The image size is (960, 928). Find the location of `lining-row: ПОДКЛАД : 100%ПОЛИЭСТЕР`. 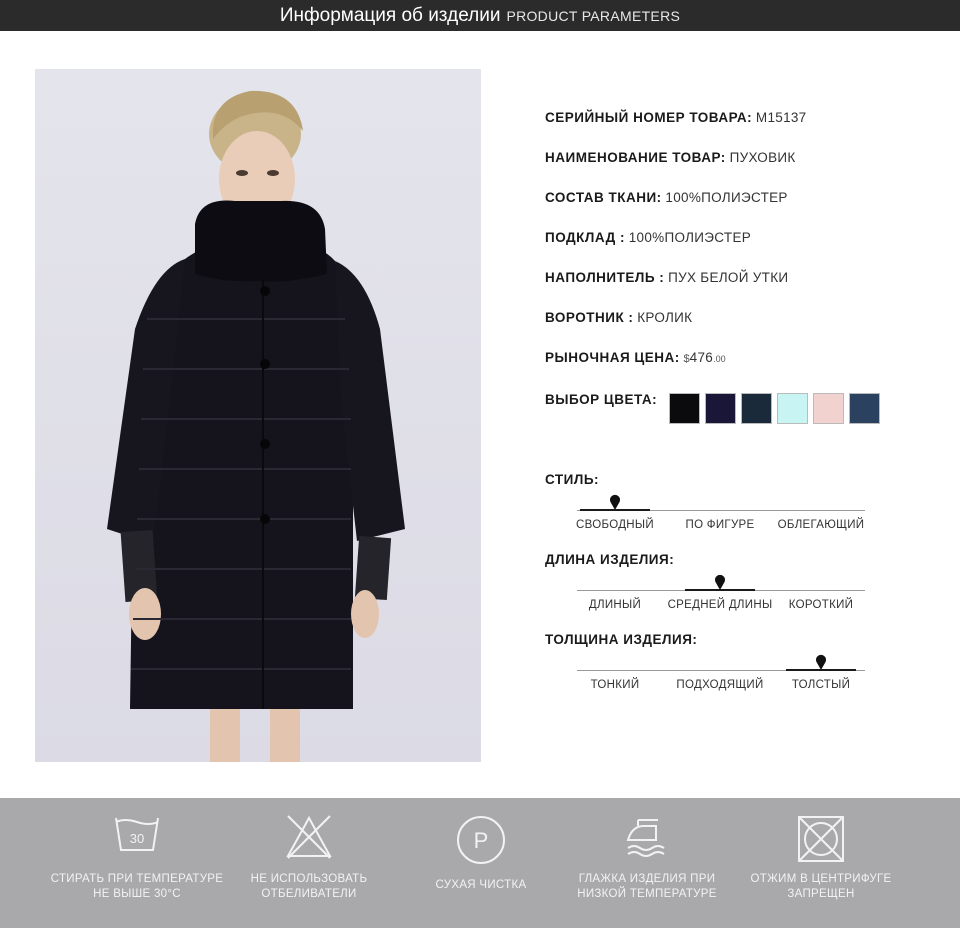

lining-row: ПОДКЛАД : 100%ПОЛИЭСТЕР is located at coordinates (648, 237).